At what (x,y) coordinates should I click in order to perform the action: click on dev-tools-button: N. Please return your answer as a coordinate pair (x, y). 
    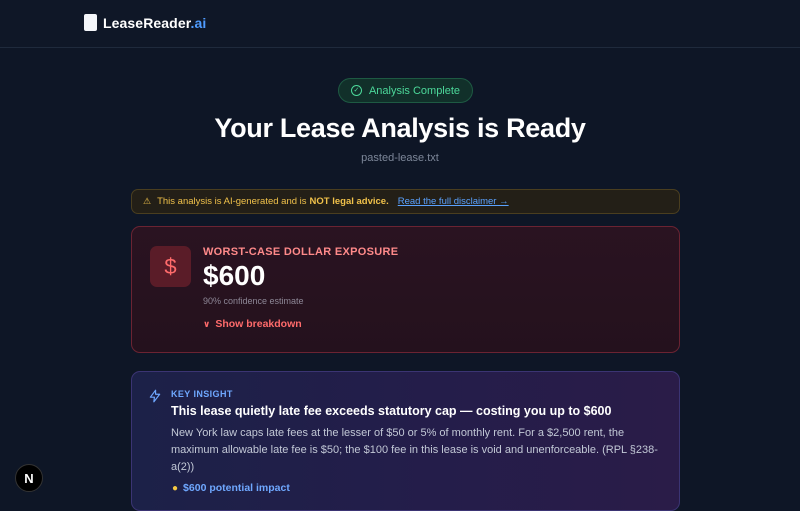
    Looking at the image, I should click on (29, 478).